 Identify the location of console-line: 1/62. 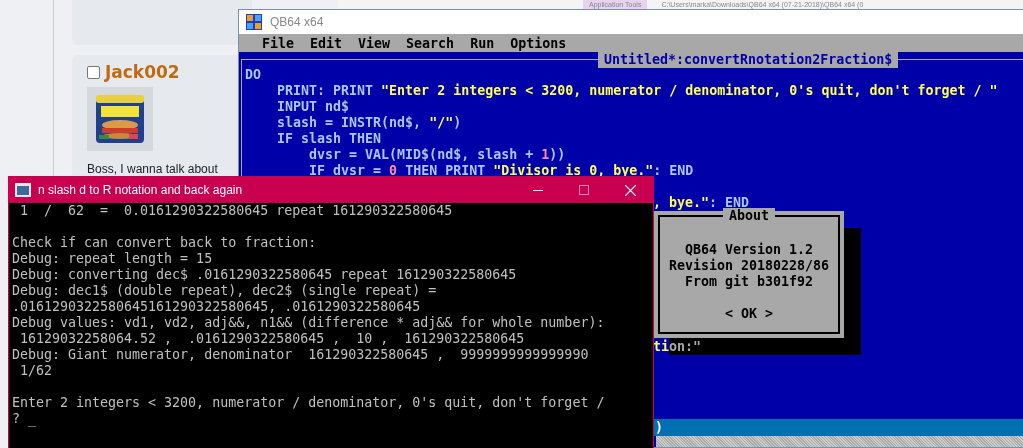
(36, 371).